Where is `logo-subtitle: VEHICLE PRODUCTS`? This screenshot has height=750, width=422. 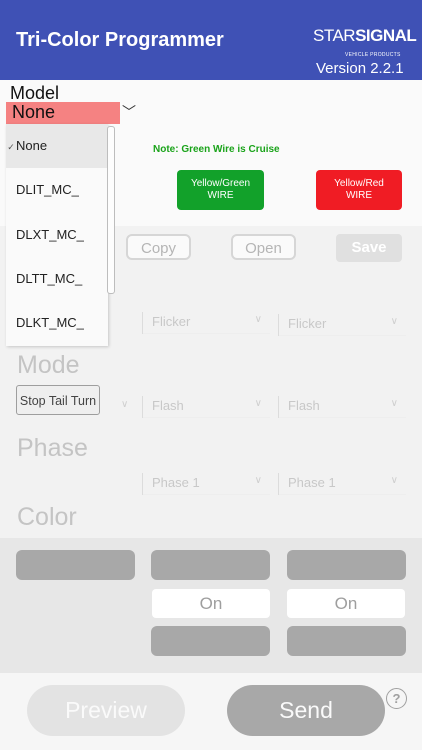 logo-subtitle: VEHICLE PRODUCTS is located at coordinates (373, 55).